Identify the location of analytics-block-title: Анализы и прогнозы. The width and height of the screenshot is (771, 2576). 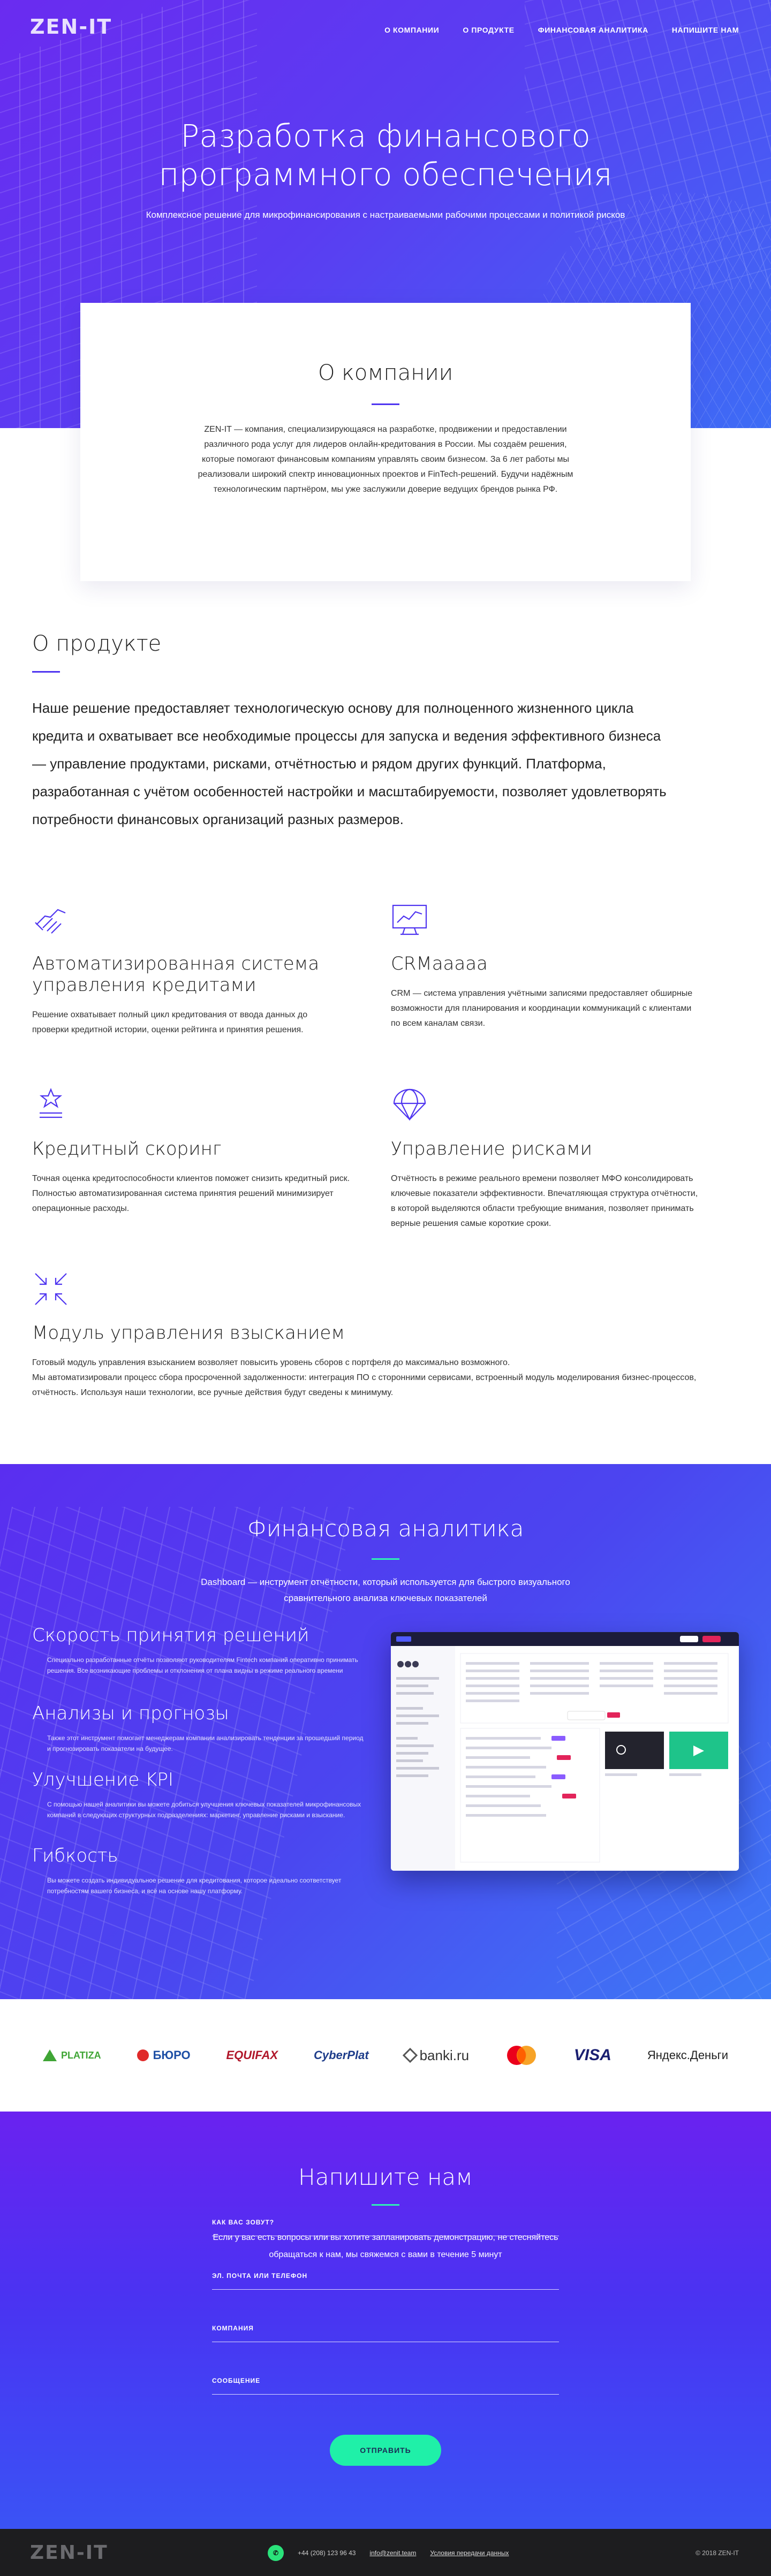
(130, 1713).